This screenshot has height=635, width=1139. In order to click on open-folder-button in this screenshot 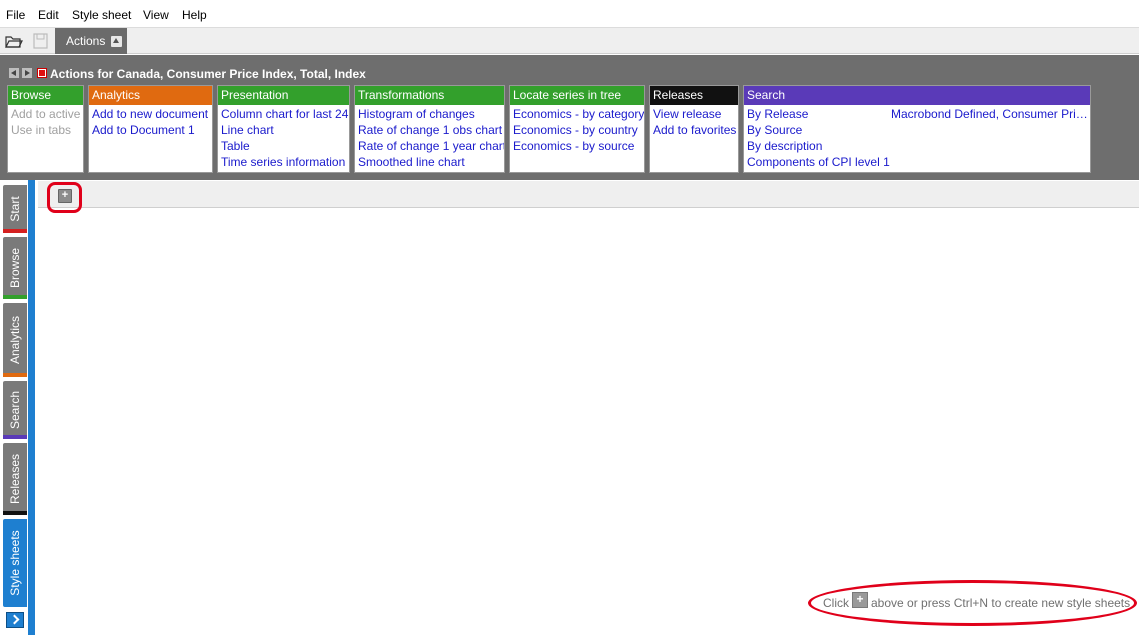, I will do `click(14, 41)`.